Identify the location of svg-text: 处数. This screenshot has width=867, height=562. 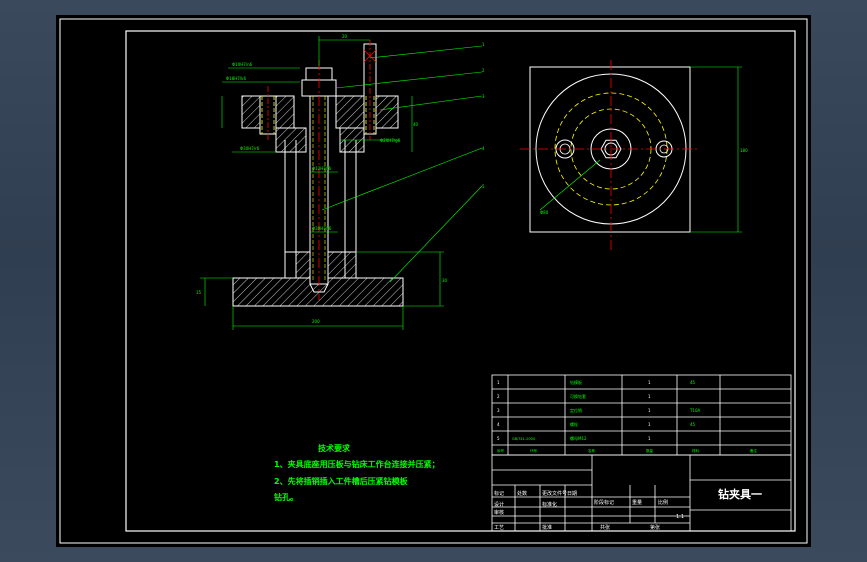
(522, 493).